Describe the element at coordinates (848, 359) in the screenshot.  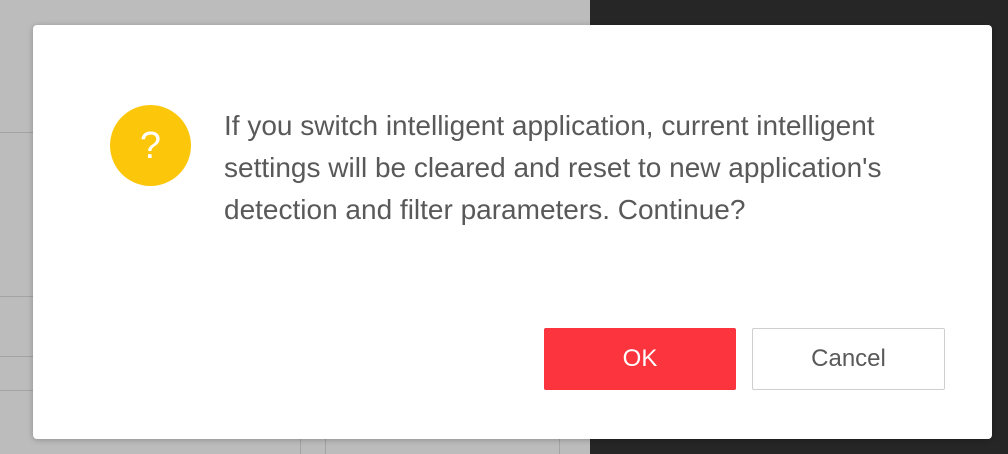
I see `cancel-button: Cancel` at that location.